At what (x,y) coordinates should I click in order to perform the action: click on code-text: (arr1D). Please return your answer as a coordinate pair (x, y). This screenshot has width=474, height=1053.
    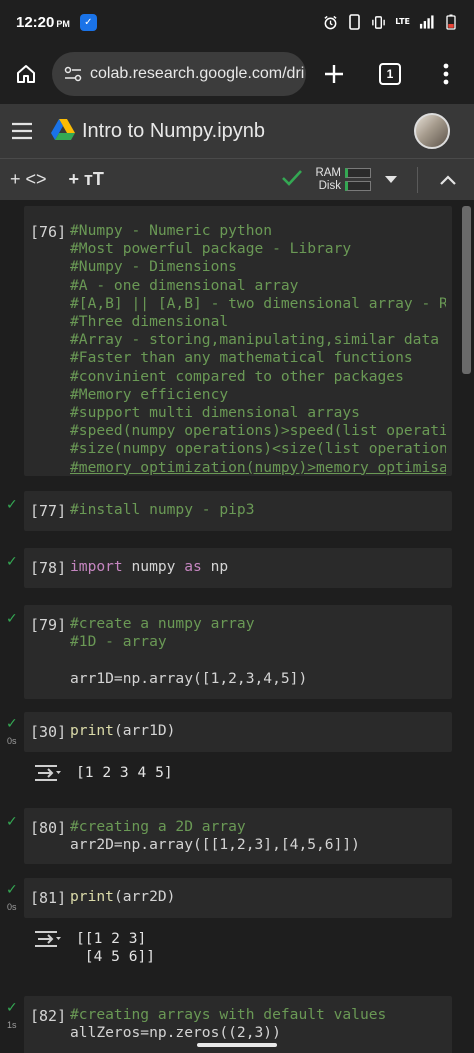
    Looking at the image, I should click on (144, 730).